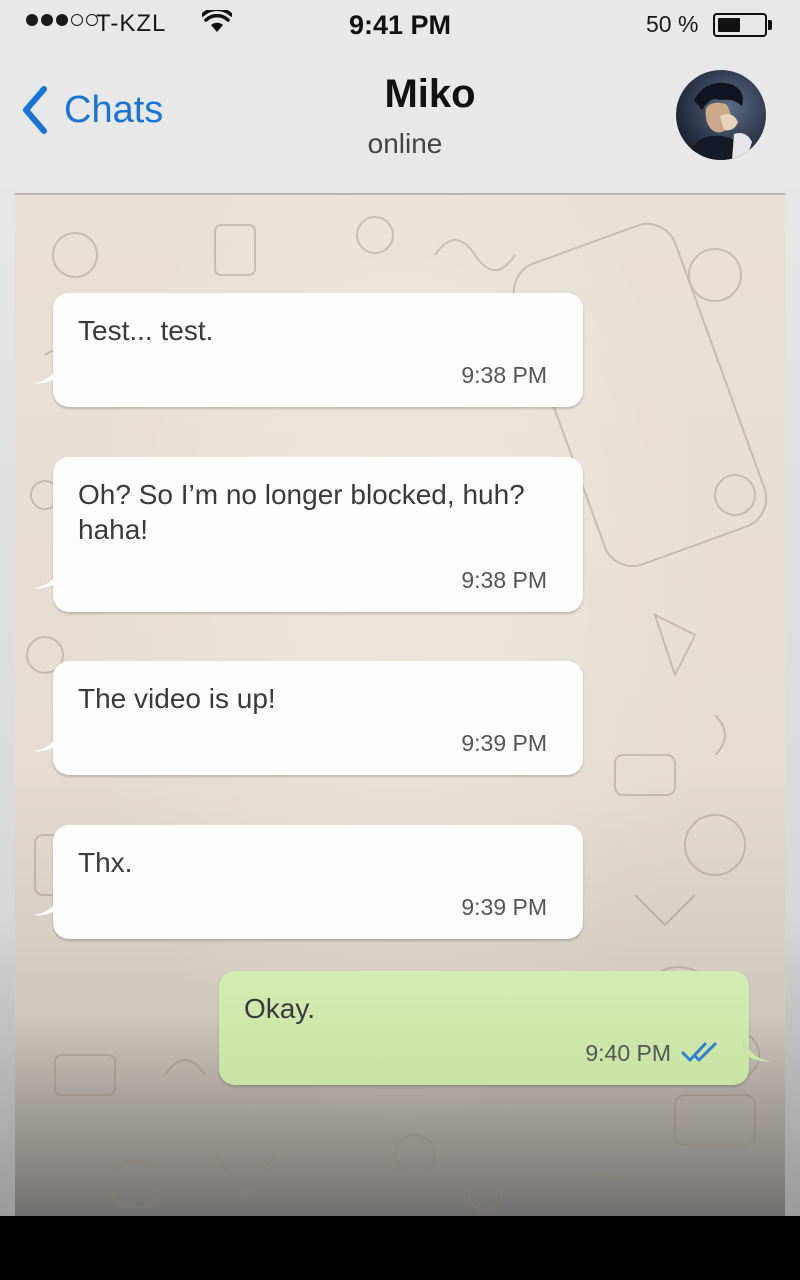 The image size is (800, 1280). Describe the element at coordinates (7, 703) in the screenshot. I see `left-gutter` at that location.